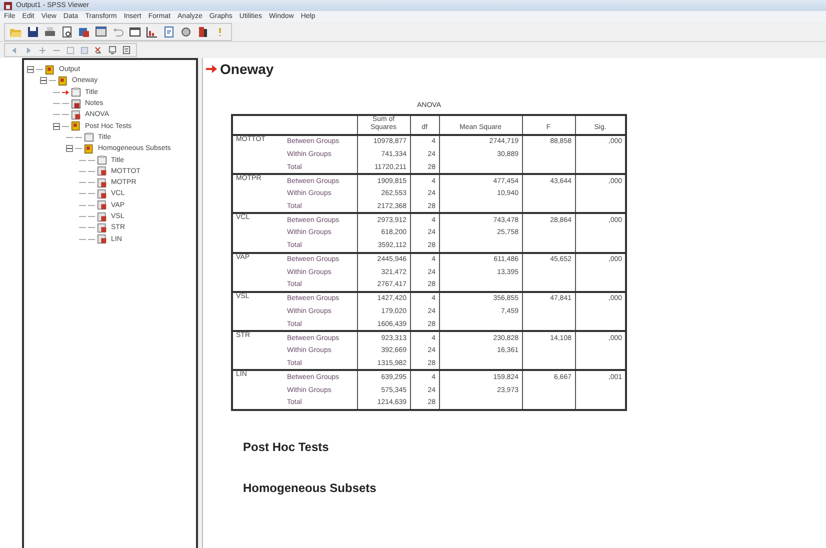 This screenshot has height=548, width=826. I want to click on chart-icon, so click(152, 31).